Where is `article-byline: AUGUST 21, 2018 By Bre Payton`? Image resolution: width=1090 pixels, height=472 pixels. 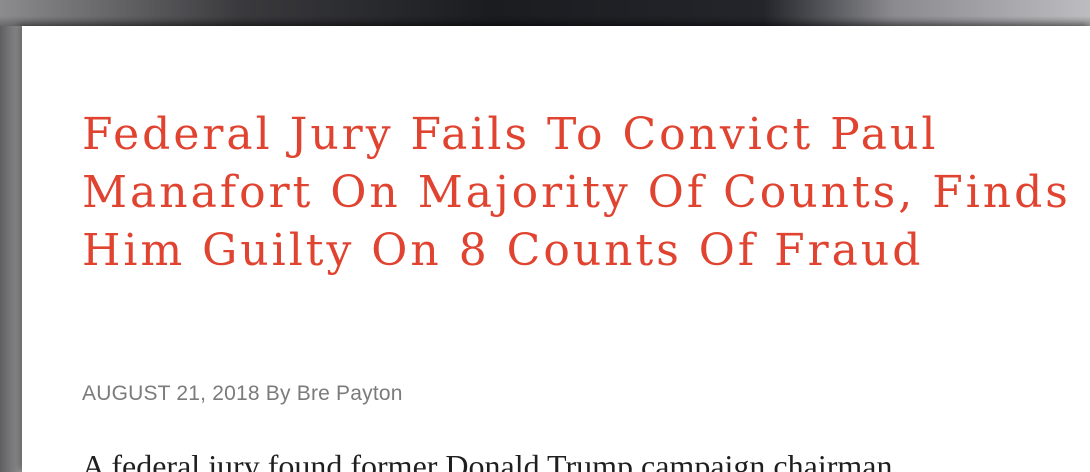 article-byline: AUGUST 21, 2018 By Bre Payton is located at coordinates (242, 394).